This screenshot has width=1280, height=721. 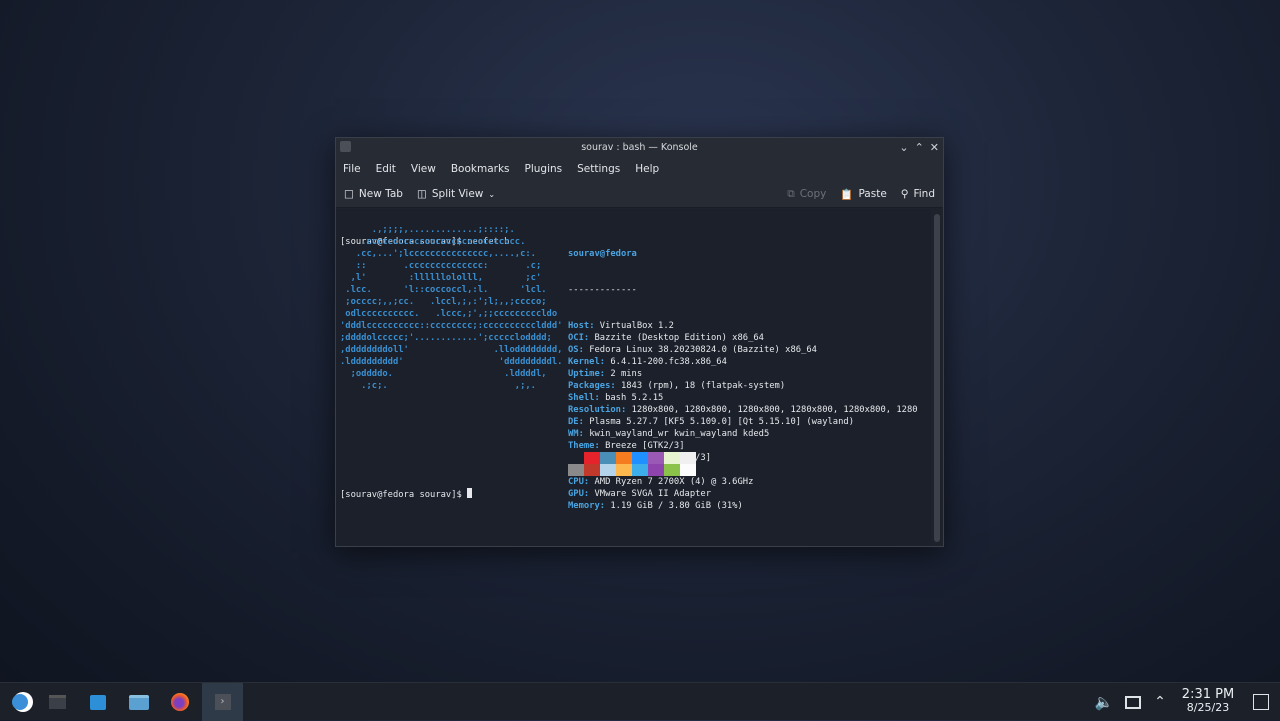 What do you see at coordinates (180, 702) in the screenshot?
I see `task-firefox` at bounding box center [180, 702].